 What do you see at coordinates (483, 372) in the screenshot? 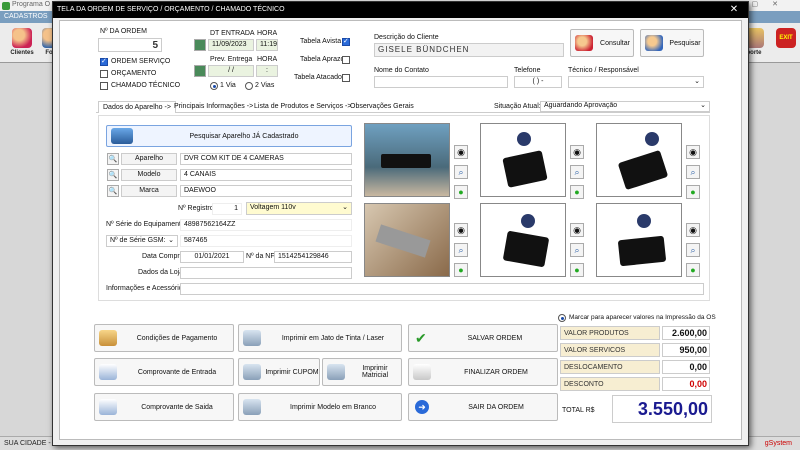
I see `finalizar-ordem-button: FINALIZAR ORDEM` at bounding box center [483, 372].